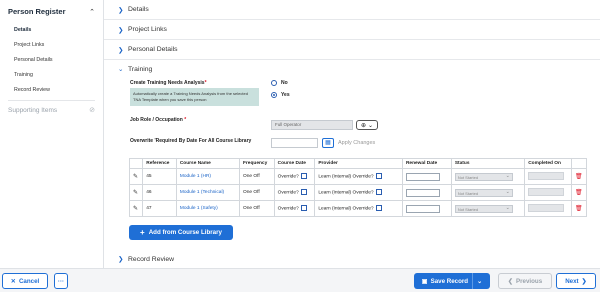 The width and height of the screenshot is (600, 292). Describe the element at coordinates (25, 281) in the screenshot. I see `cancel-button: ✕ Cancel` at that location.